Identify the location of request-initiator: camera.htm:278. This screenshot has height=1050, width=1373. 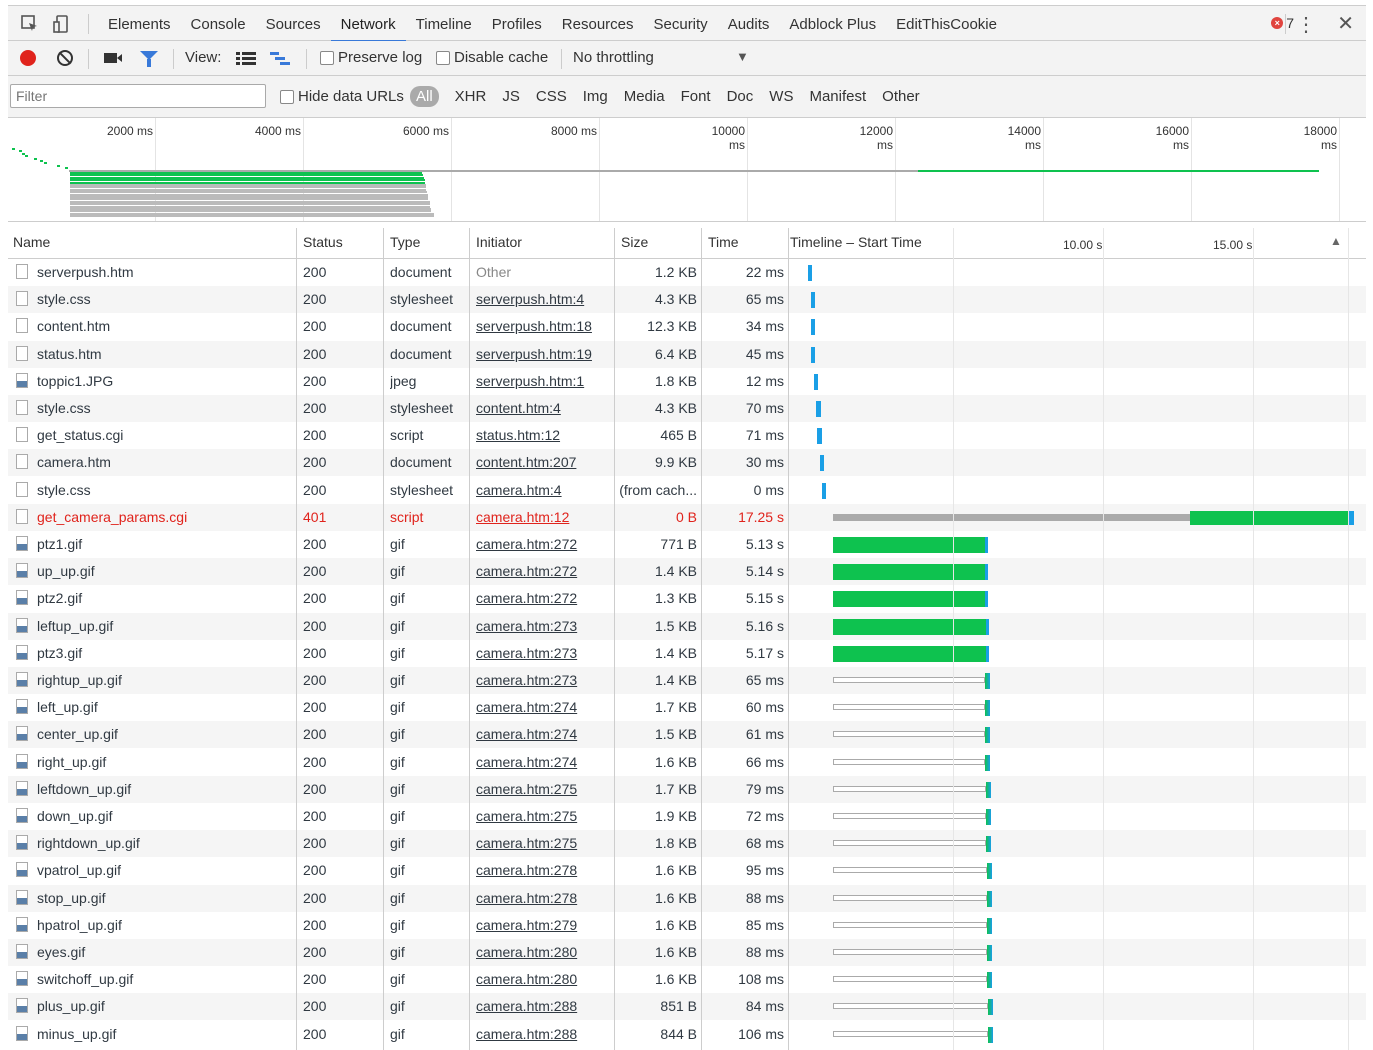
(543, 870).